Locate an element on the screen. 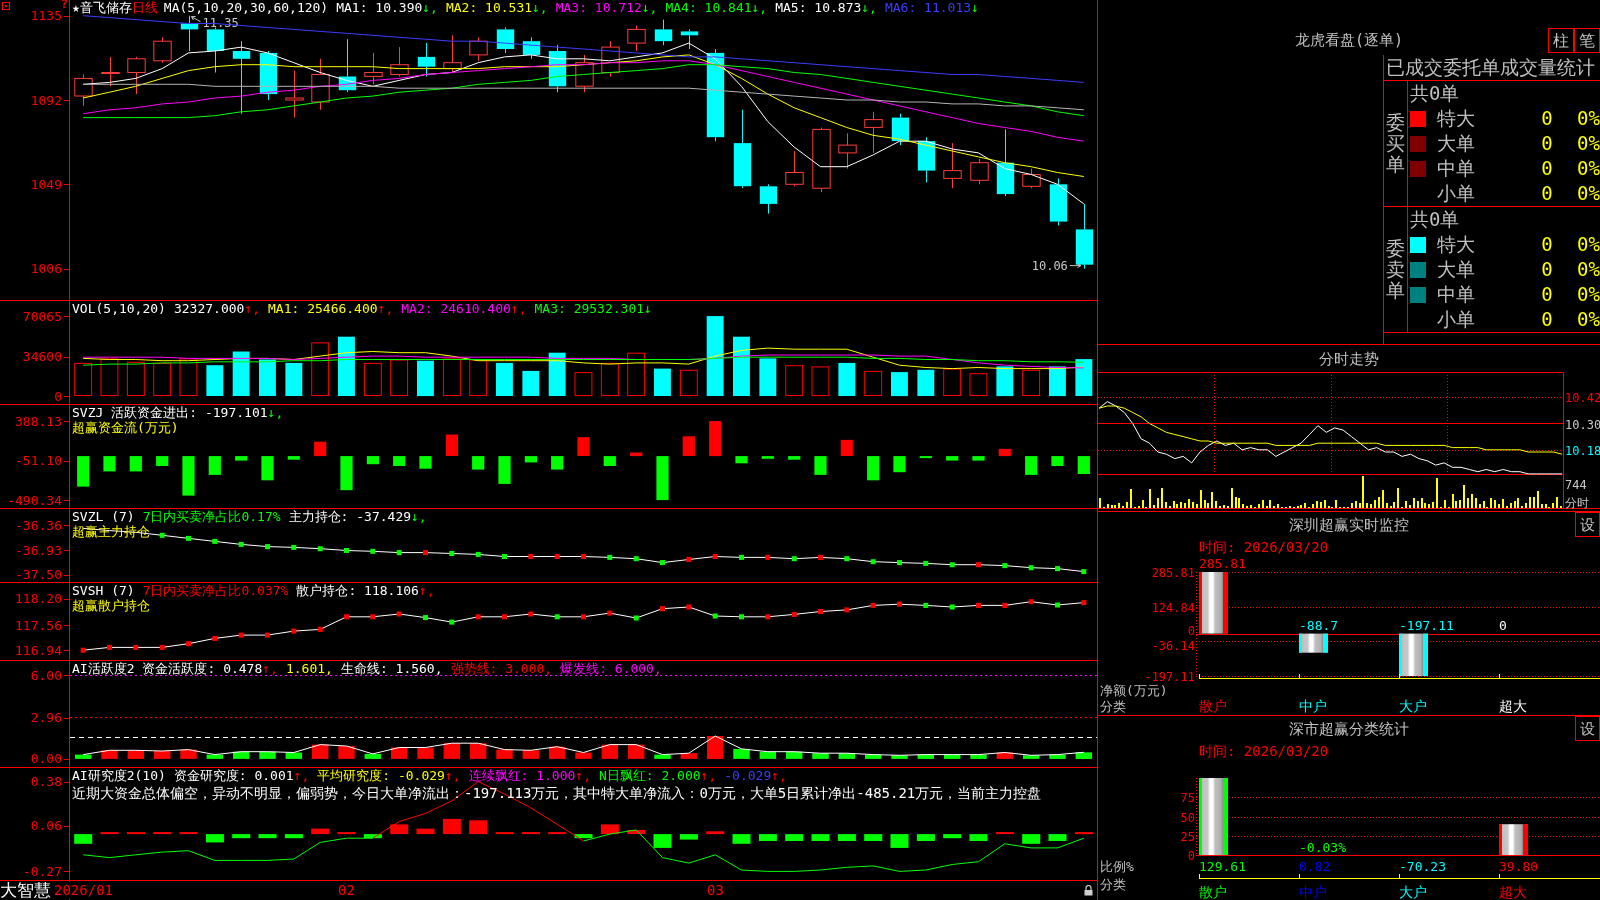  section-title: 深市超赢分类统计 is located at coordinates (1349, 729).